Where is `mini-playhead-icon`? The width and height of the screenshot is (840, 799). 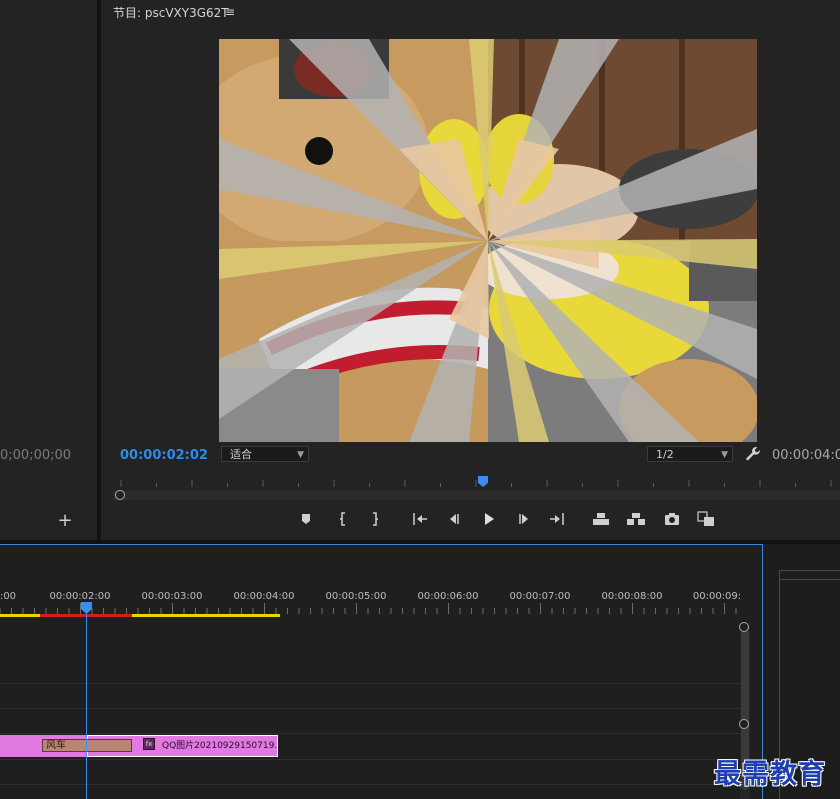
mini-playhead-icon is located at coordinates (483, 481).